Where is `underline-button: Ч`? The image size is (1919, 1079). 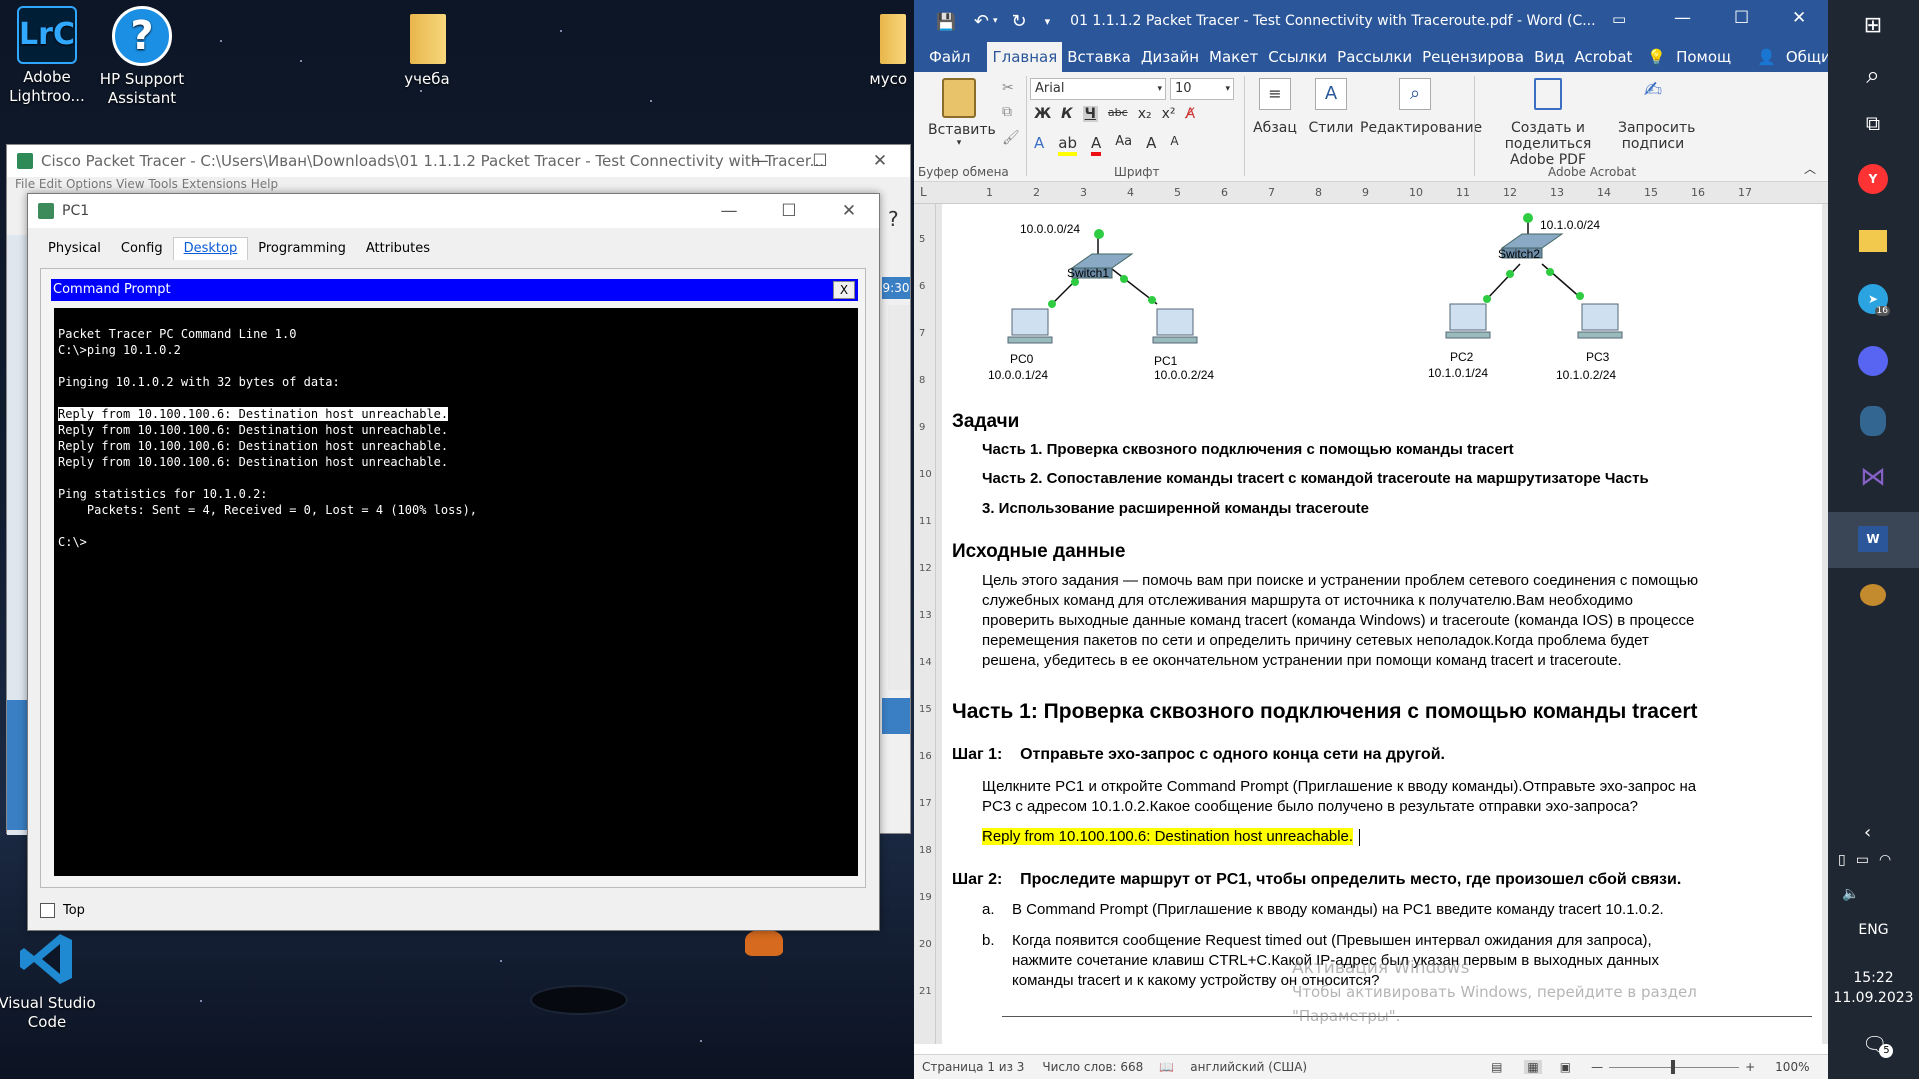
underline-button: Ч is located at coordinates (1090, 114).